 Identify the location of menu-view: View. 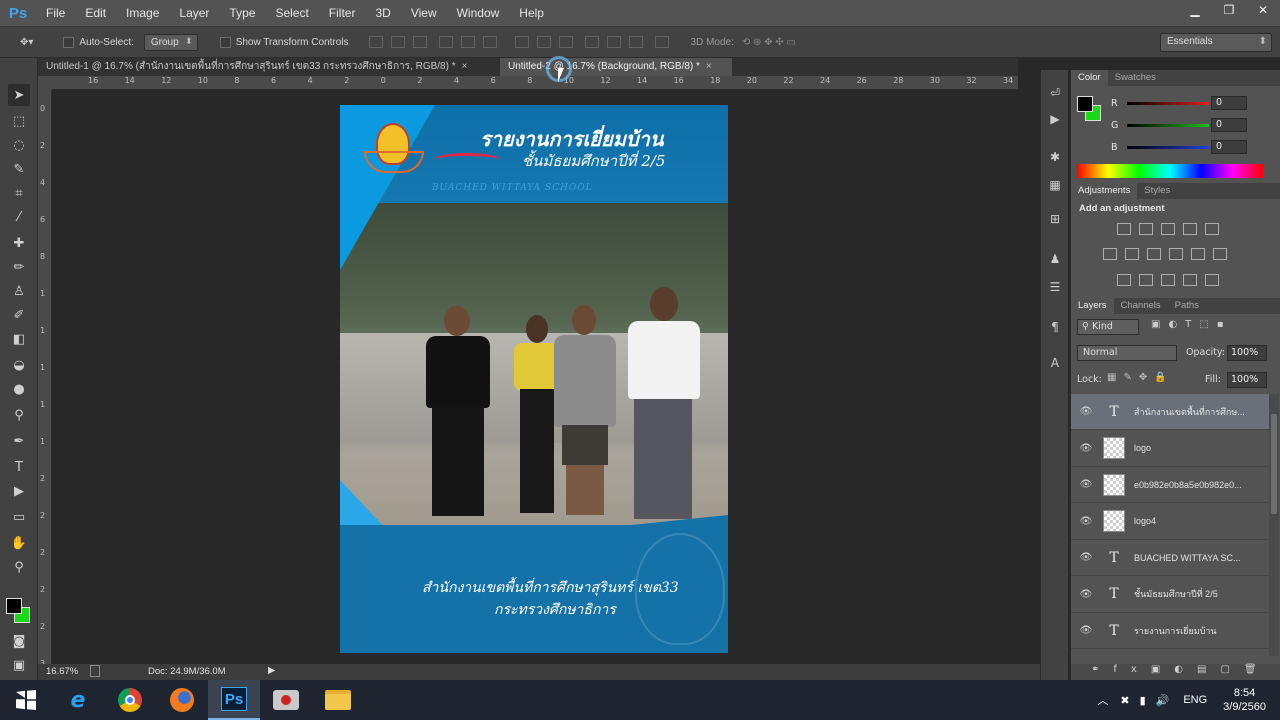
(424, 13).